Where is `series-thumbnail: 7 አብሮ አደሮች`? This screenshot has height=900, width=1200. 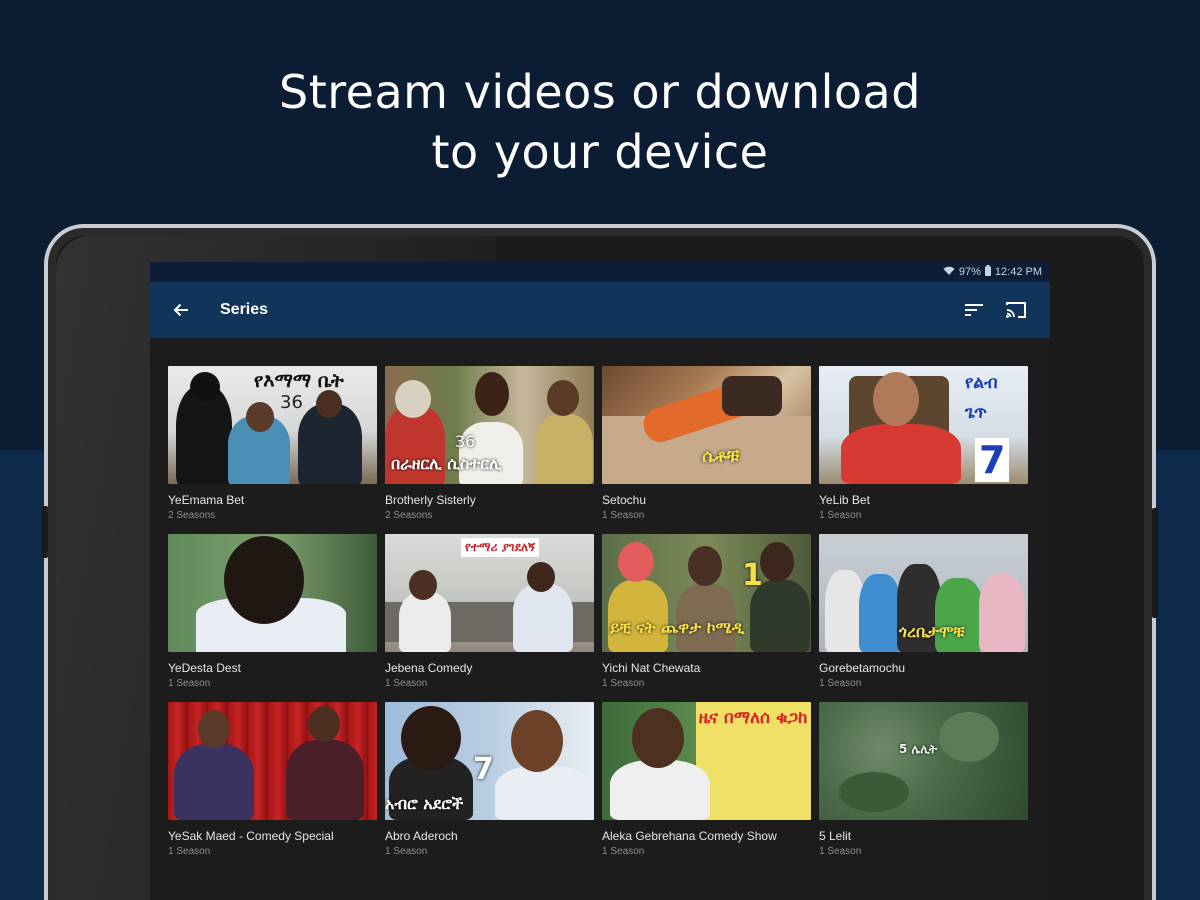
series-thumbnail: 7 አብሮ አደሮች is located at coordinates (489, 761).